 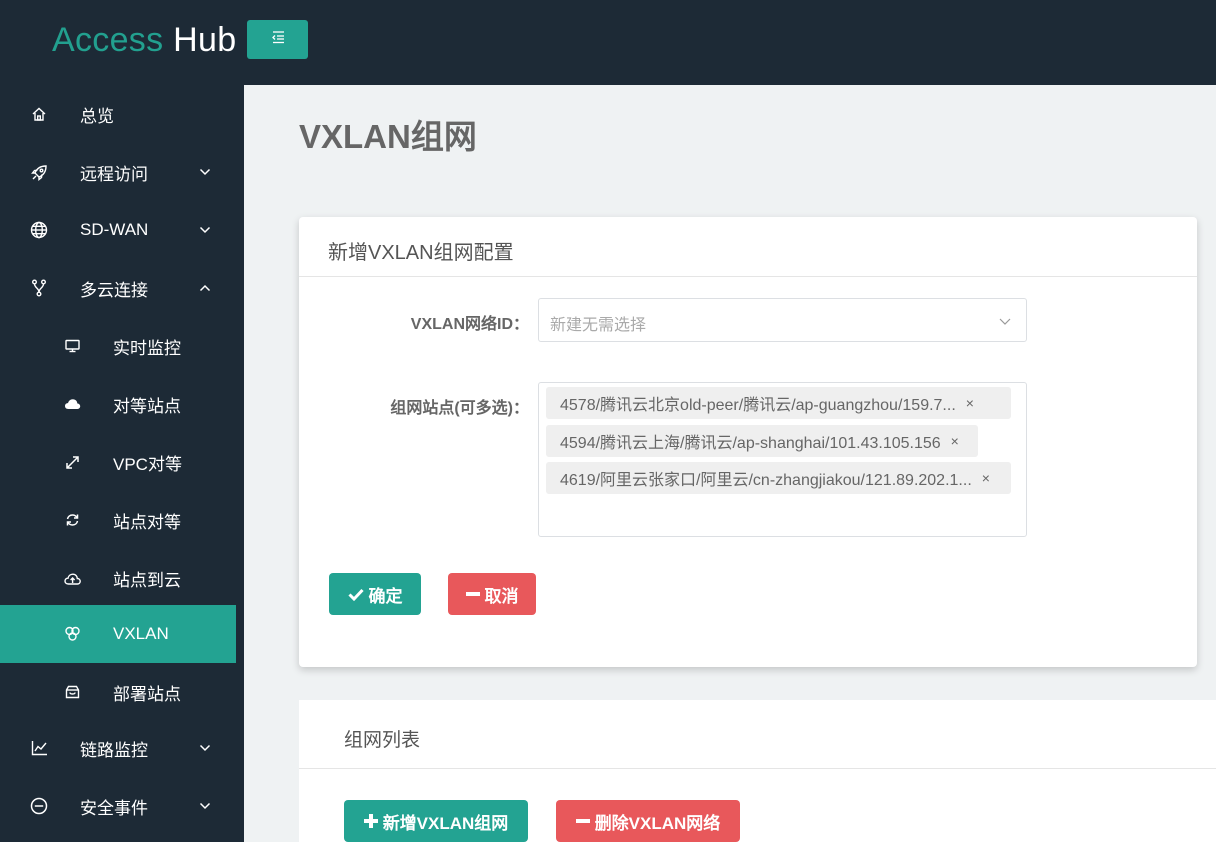 I want to click on sidebar-item-security-events: 安全事件, so click(x=122, y=806).